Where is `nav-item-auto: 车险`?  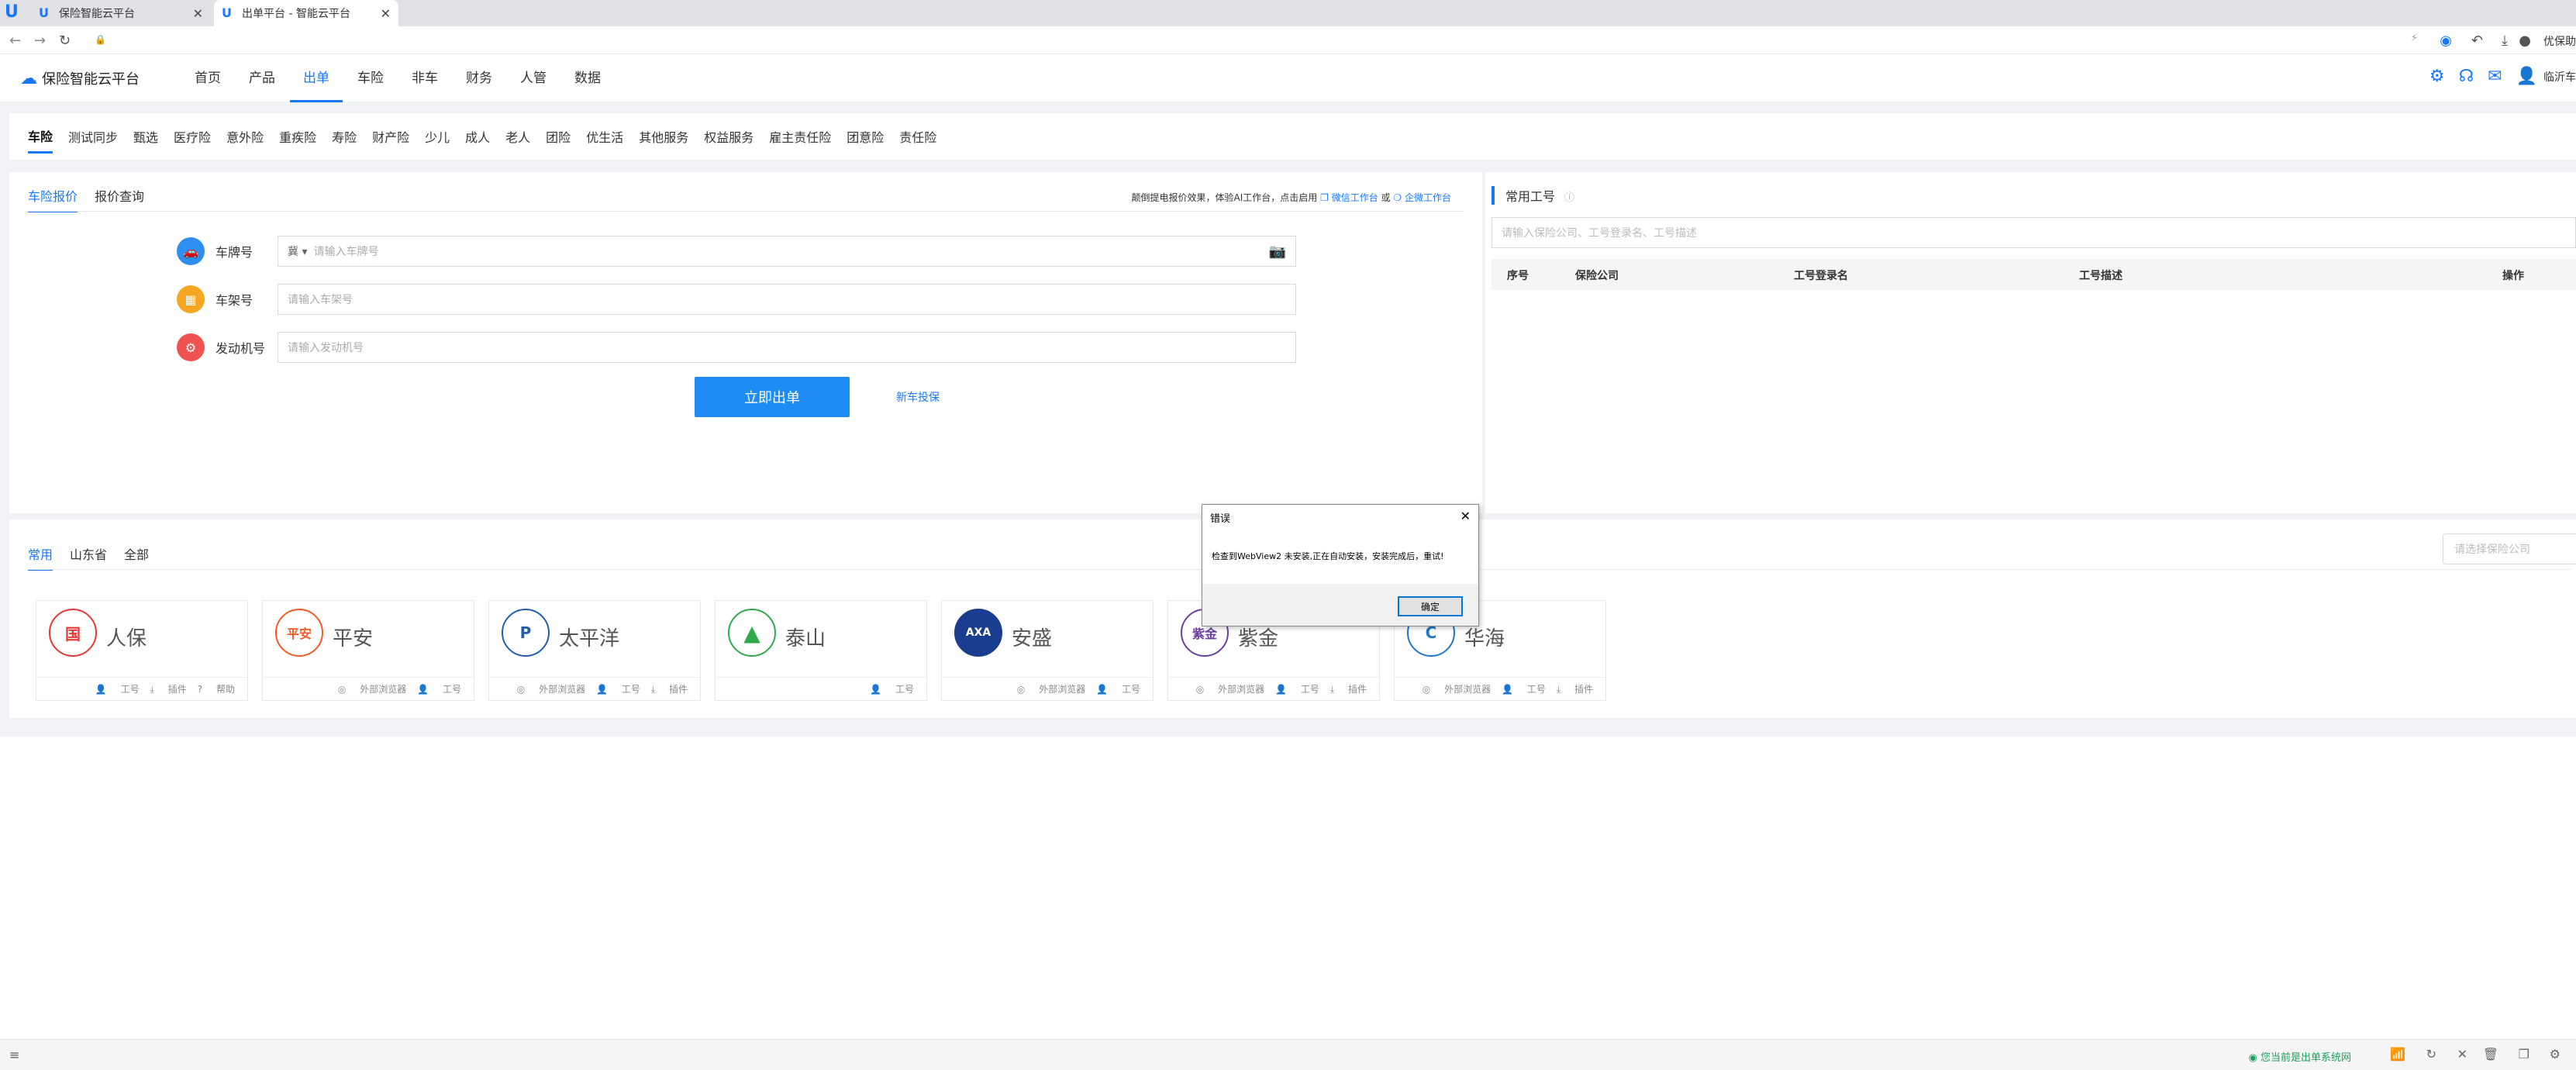
nav-item-auto: 车险 is located at coordinates (370, 78).